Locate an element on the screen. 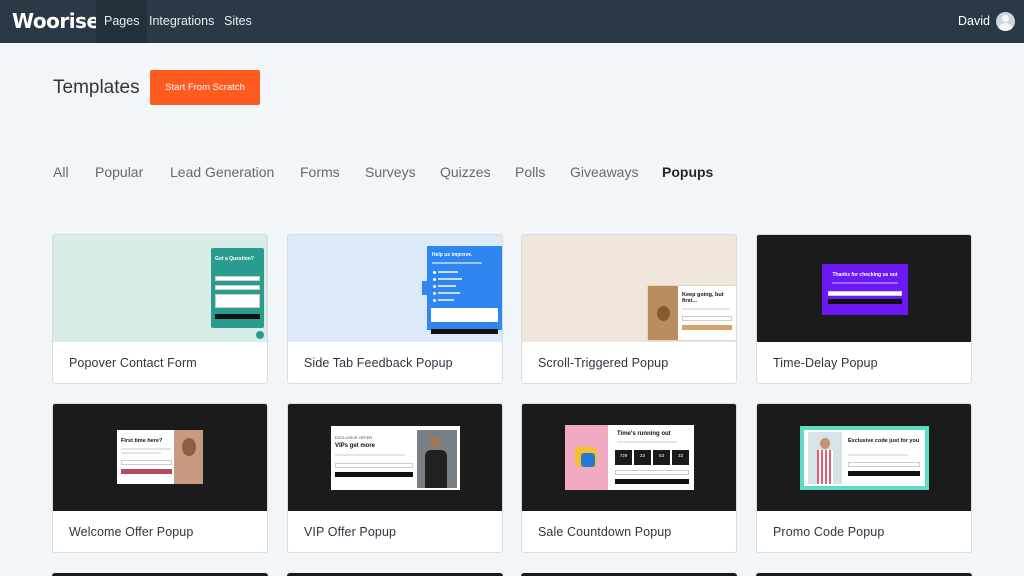  template-preview: Time's running out 729 23 53 33 is located at coordinates (629, 457).